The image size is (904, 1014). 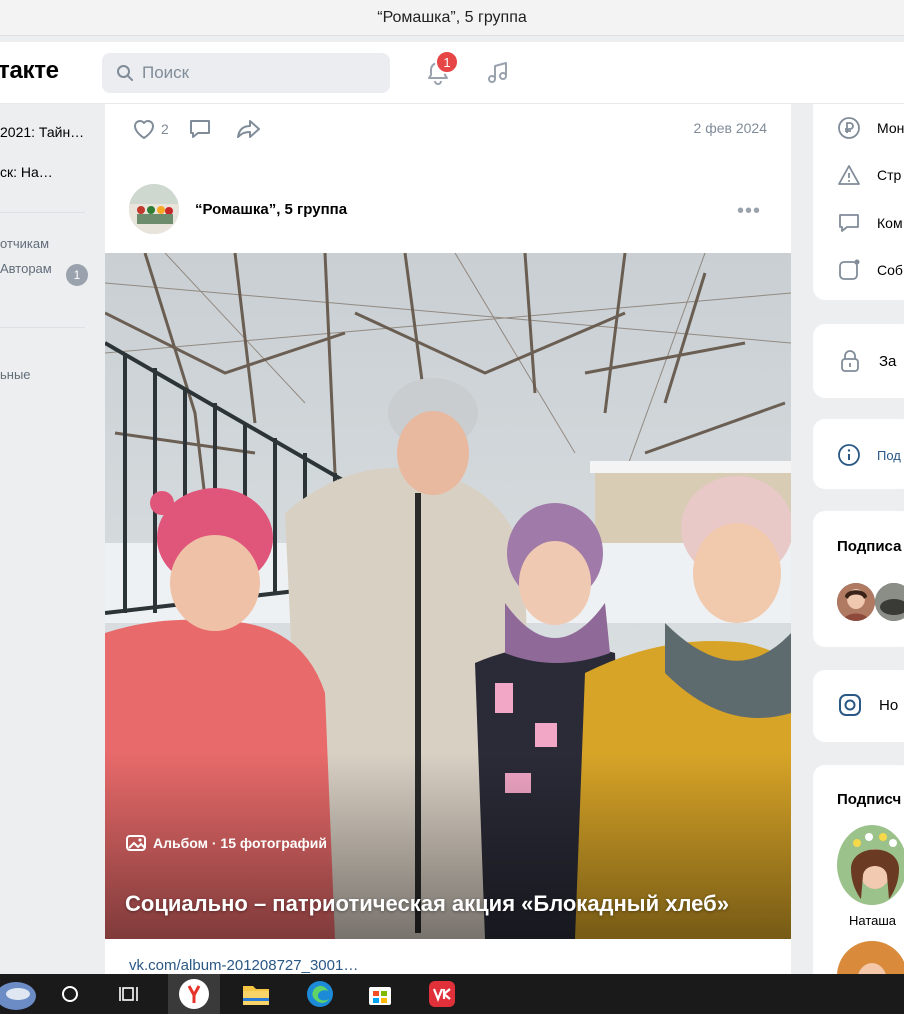 What do you see at coordinates (869, 799) in the screenshot?
I see `subscribers-title: Подписч` at bounding box center [869, 799].